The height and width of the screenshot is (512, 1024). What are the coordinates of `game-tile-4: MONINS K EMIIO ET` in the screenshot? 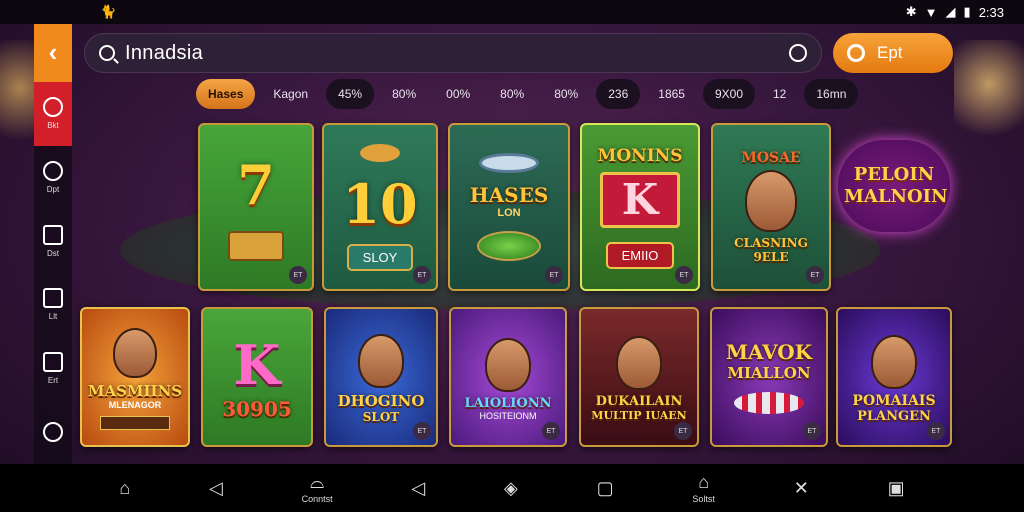 It's located at (640, 207).